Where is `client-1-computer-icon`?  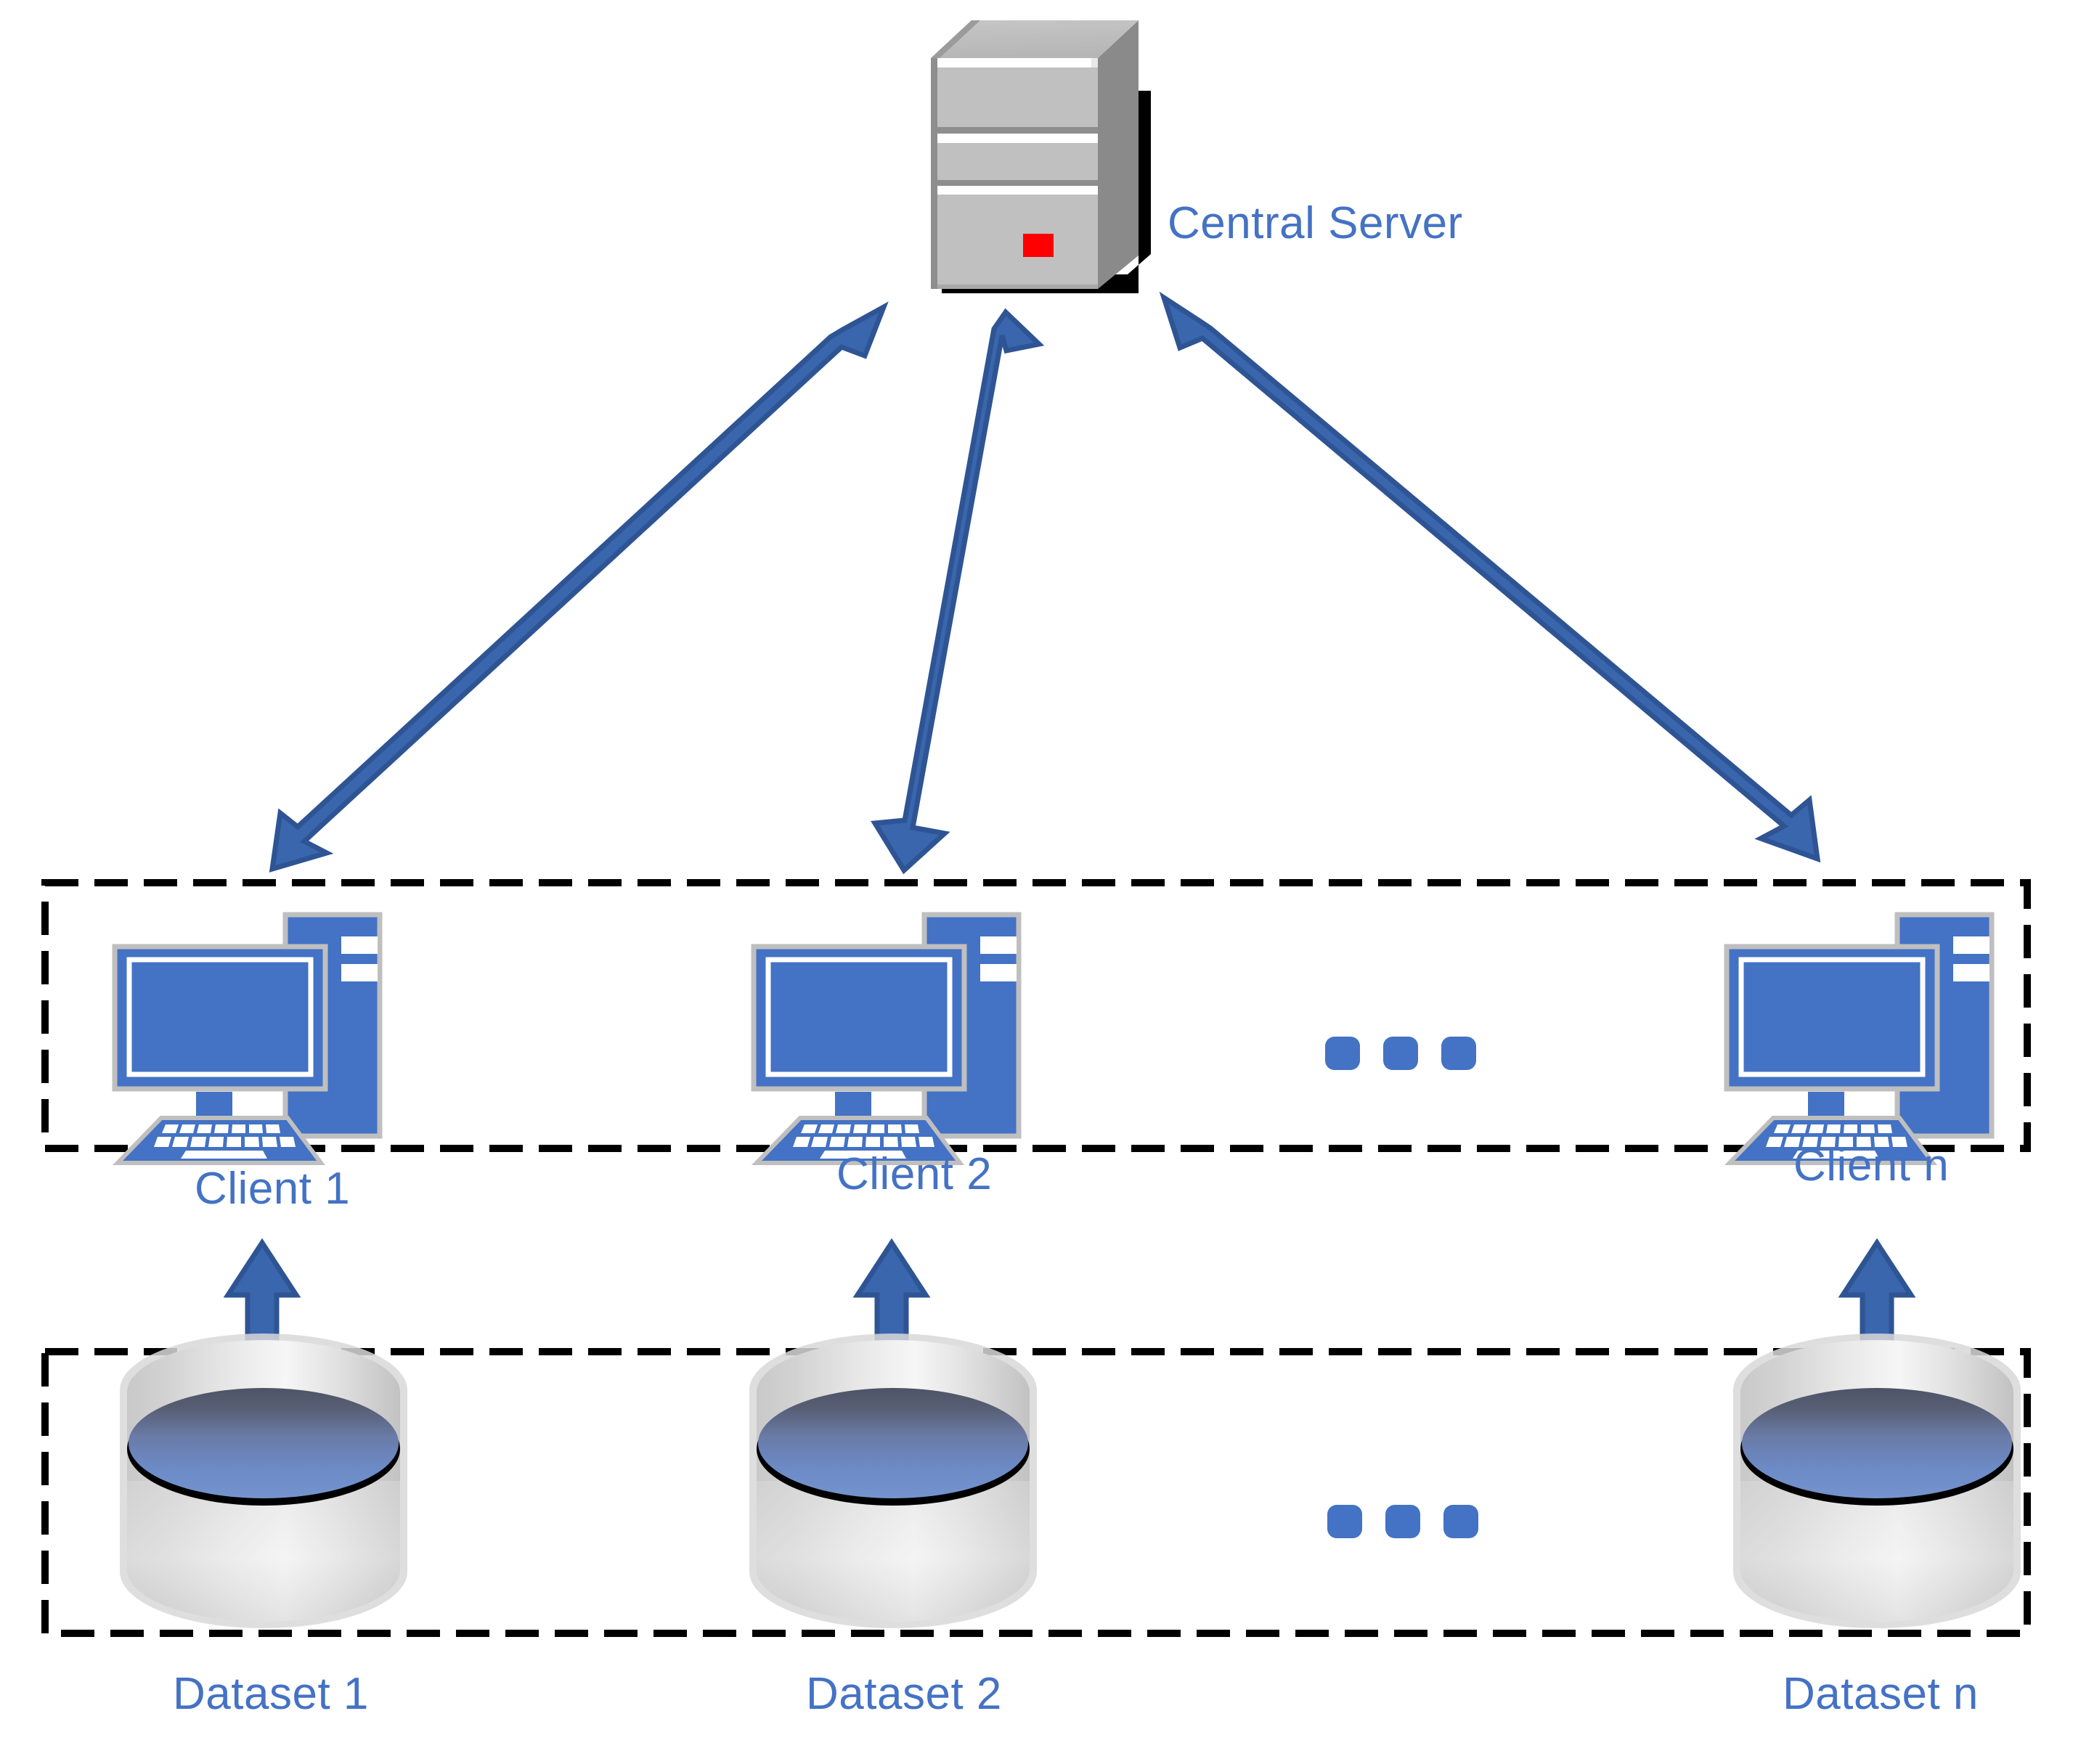 client-1-computer-icon is located at coordinates (248, 1038).